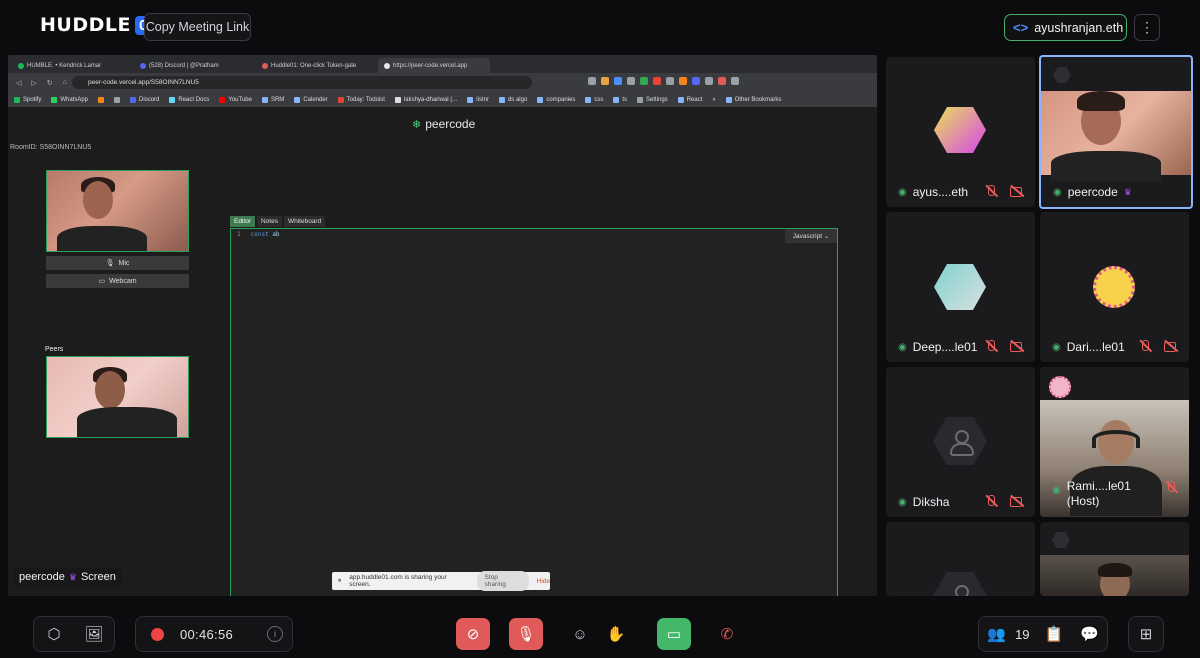 This screenshot has height=658, width=1200. Describe the element at coordinates (473, 634) in the screenshot. I see `camera-off-button: ⊘` at that location.